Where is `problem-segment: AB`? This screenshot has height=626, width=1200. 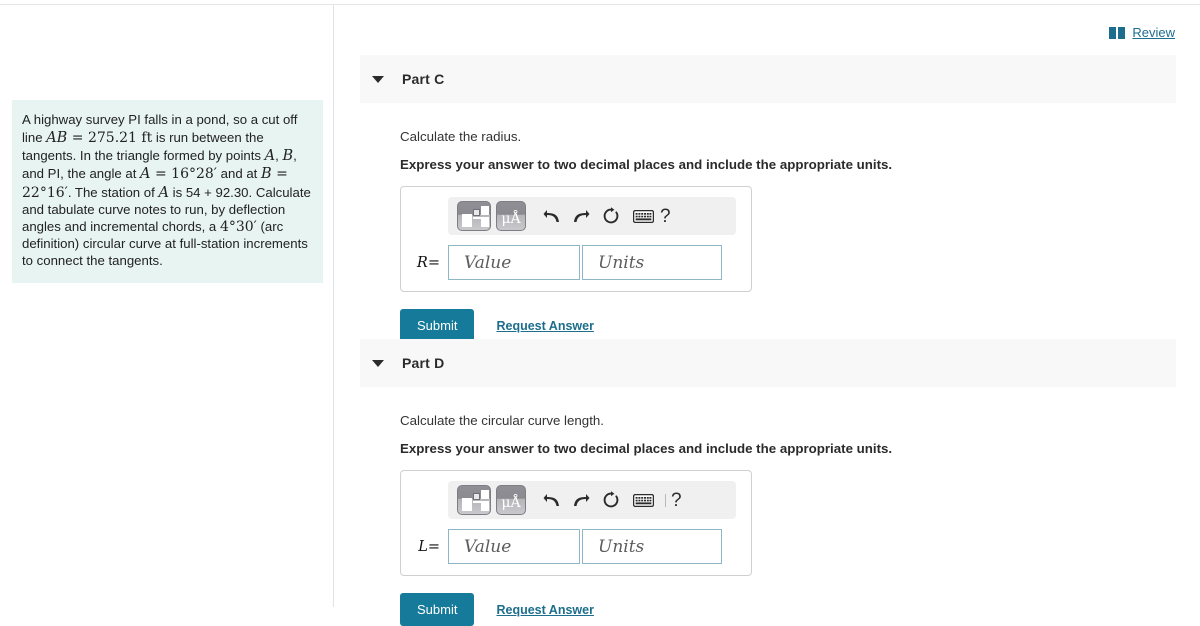
problem-segment: AB is located at coordinates (57, 137).